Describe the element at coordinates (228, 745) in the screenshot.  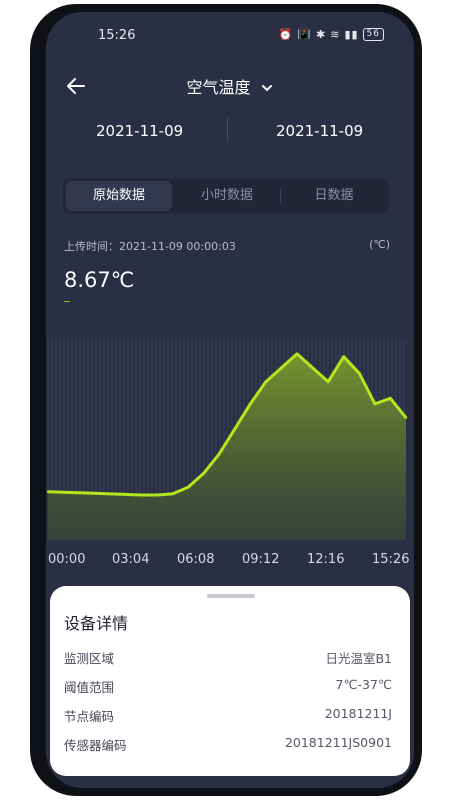
I see `detail-row-sensor-code: 传感器编码 20181211JS0901` at that location.